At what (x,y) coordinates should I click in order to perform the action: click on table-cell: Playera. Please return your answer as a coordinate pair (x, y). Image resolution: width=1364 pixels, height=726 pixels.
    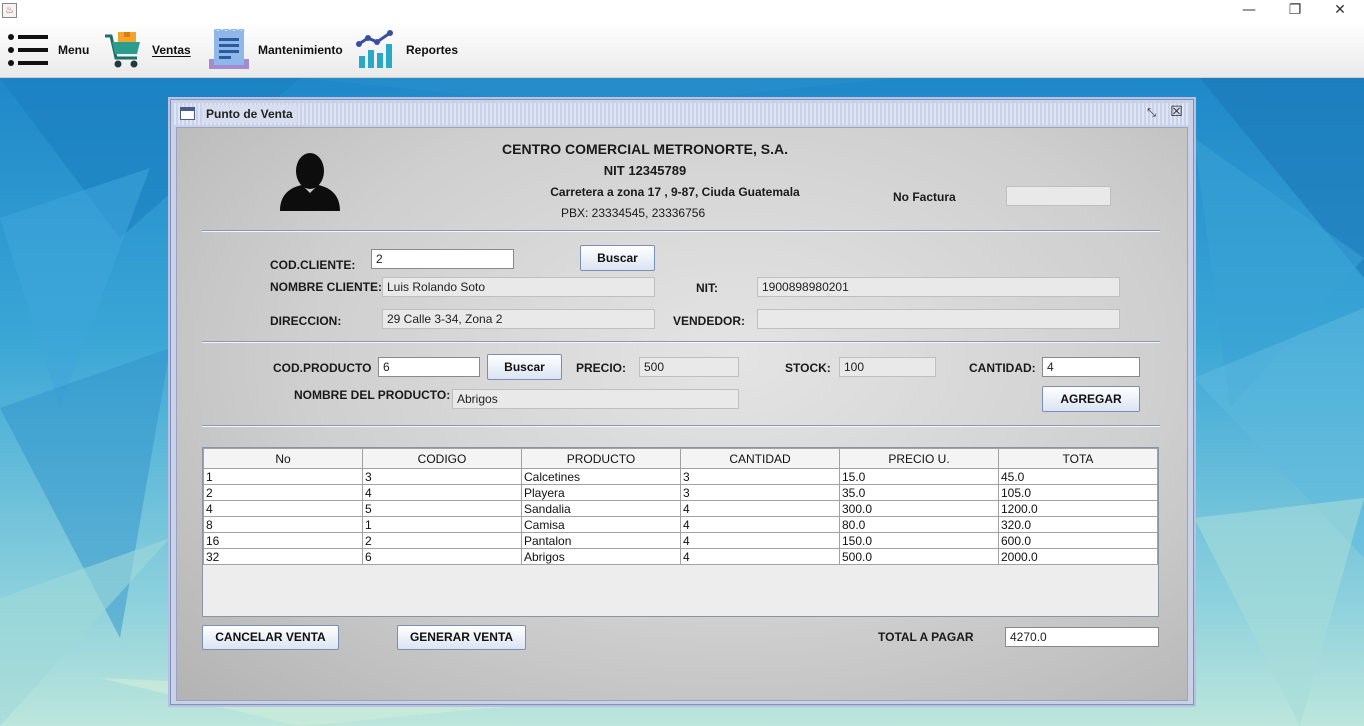
    Looking at the image, I should click on (601, 492).